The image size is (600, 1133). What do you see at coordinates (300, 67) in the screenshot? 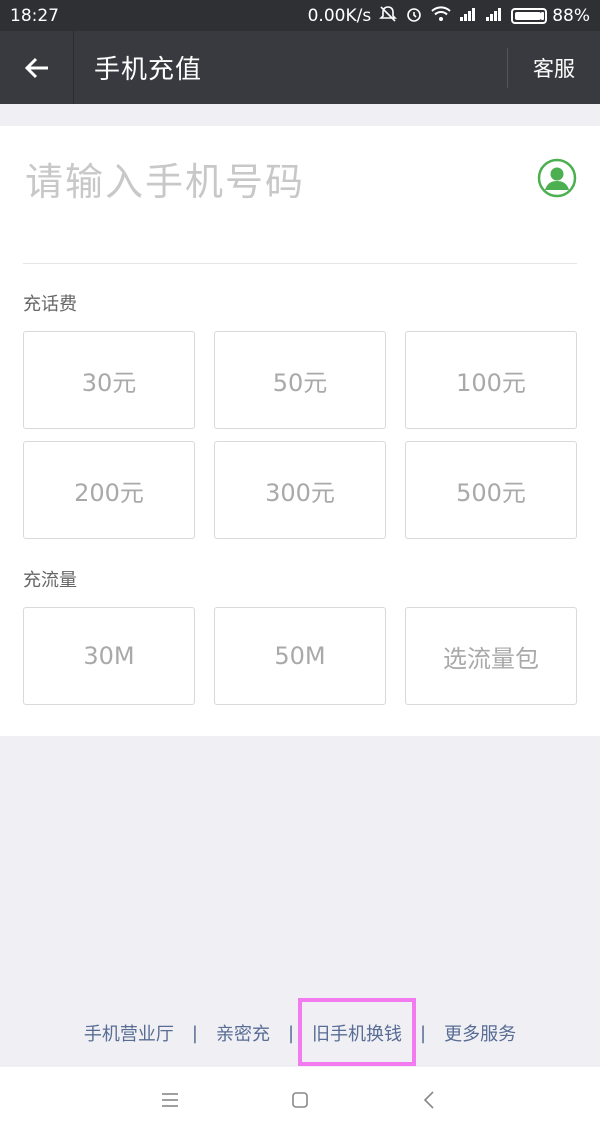
I see `nav-bar: 手机充值 客服` at bounding box center [300, 67].